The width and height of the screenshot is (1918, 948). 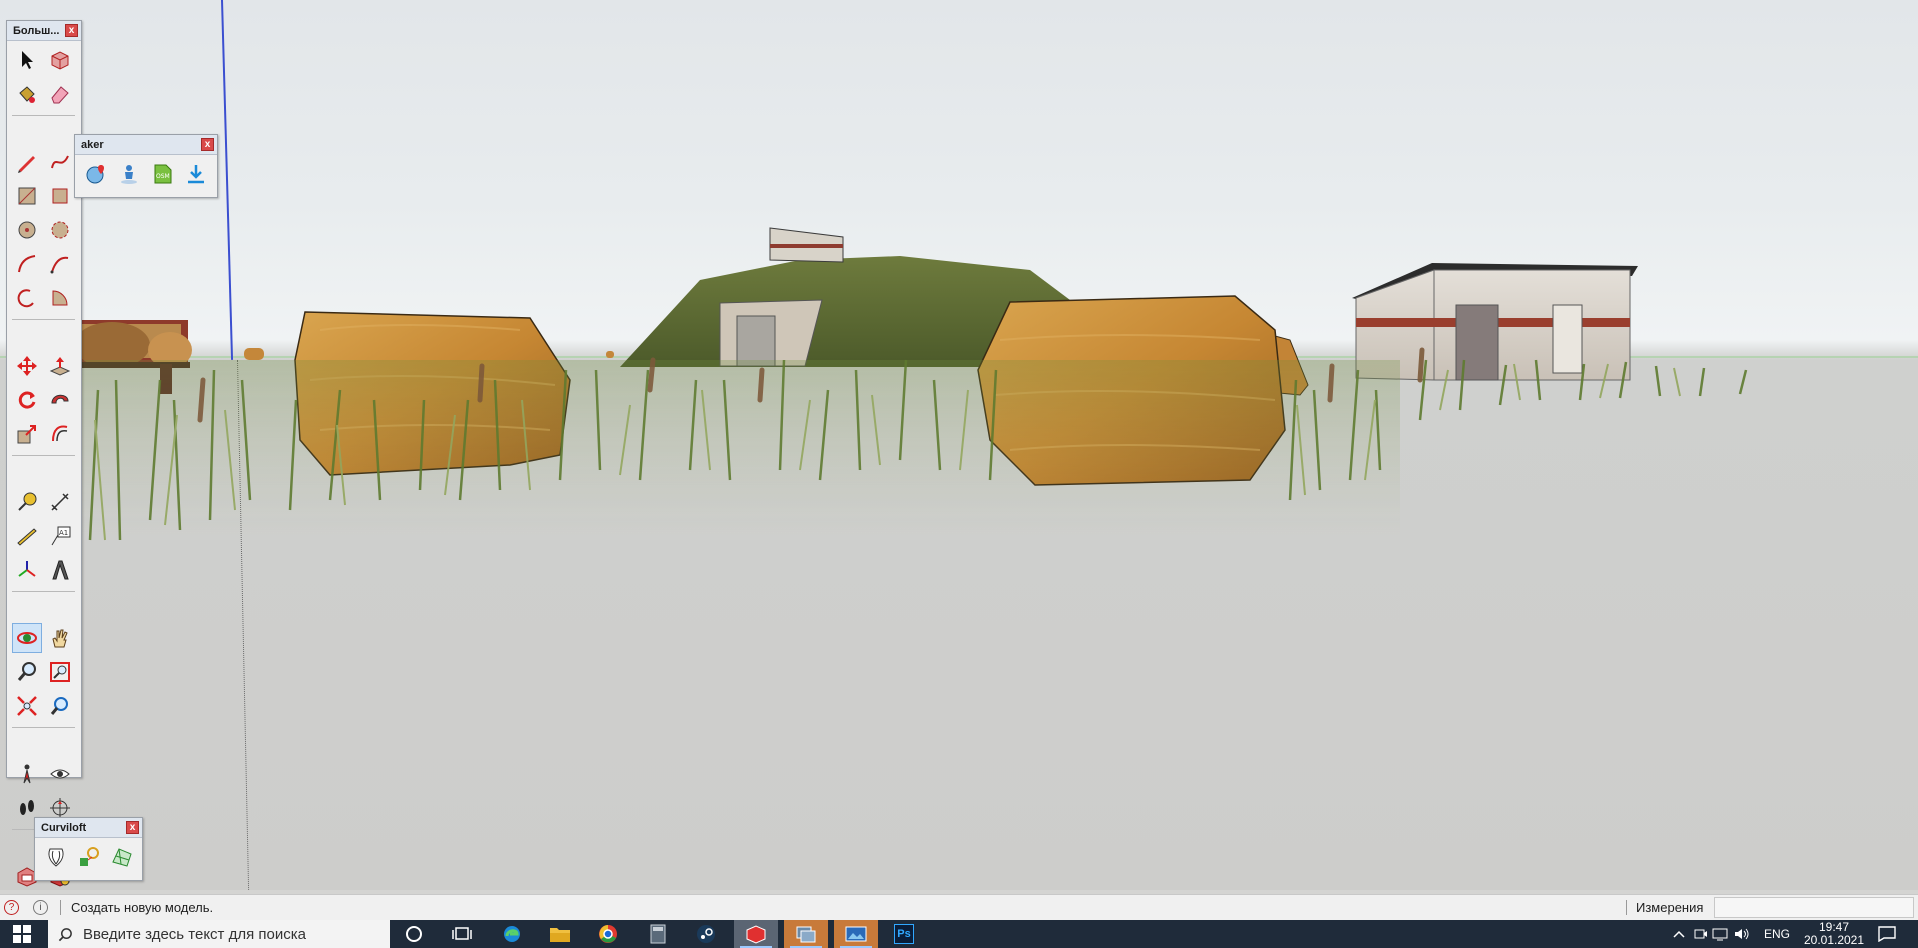 I want to click on notifications-button, so click(x=1887, y=934).